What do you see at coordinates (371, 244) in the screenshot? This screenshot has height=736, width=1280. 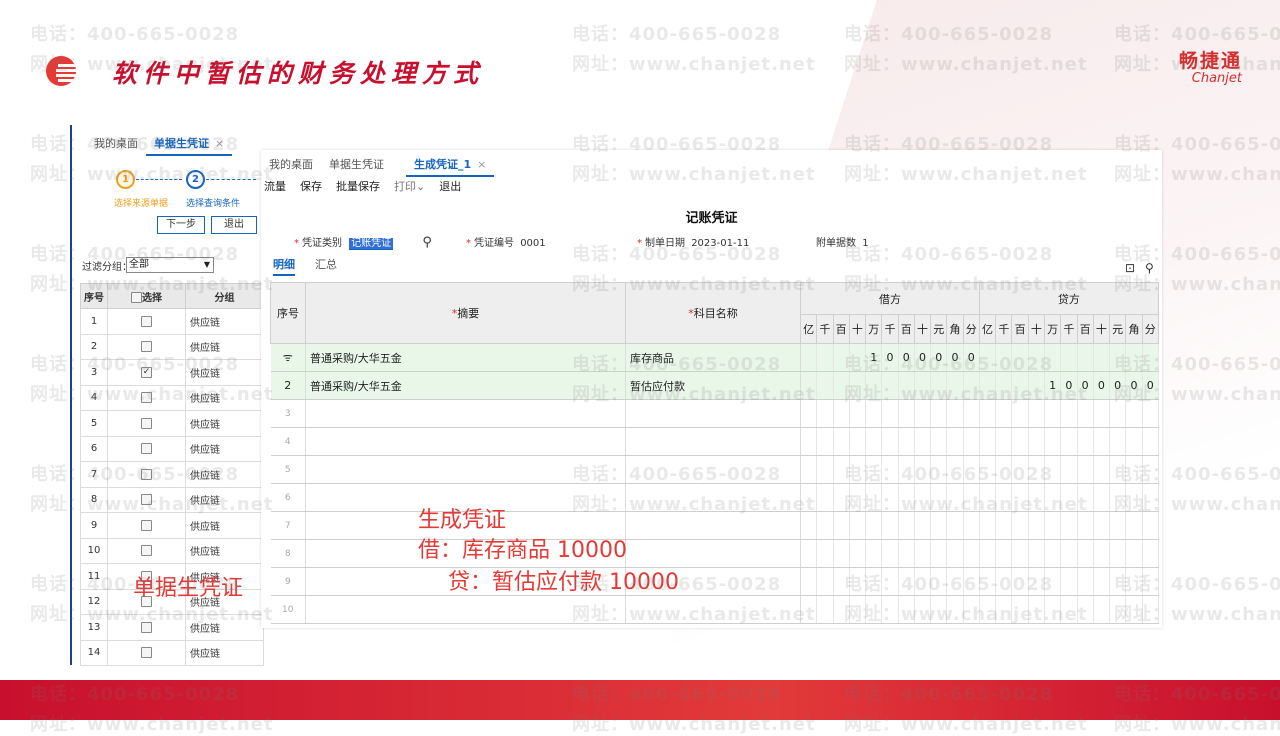 I see `voucher-type-input: 记账凭证` at bounding box center [371, 244].